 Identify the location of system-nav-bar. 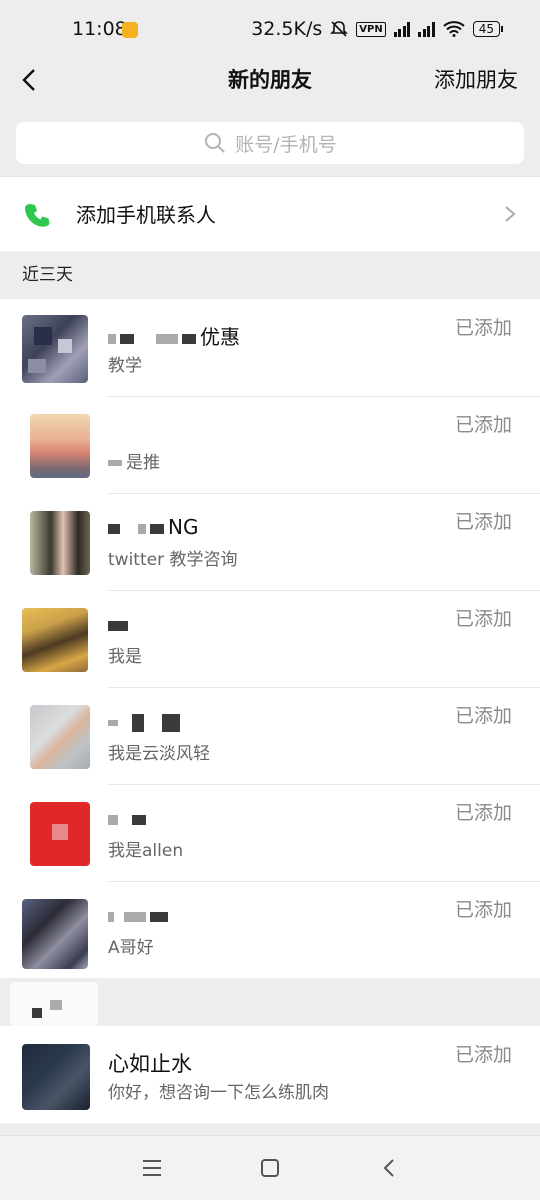
(270, 1167).